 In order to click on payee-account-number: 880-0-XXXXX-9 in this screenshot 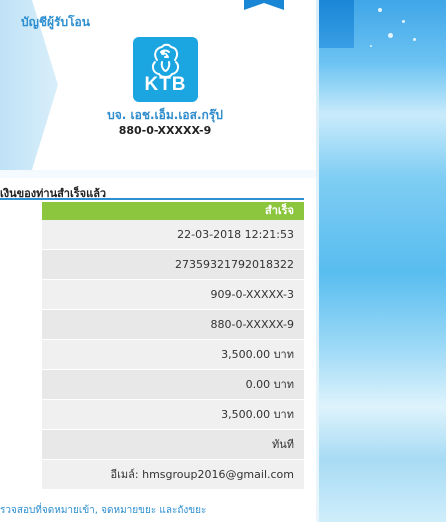, I will do `click(165, 130)`.